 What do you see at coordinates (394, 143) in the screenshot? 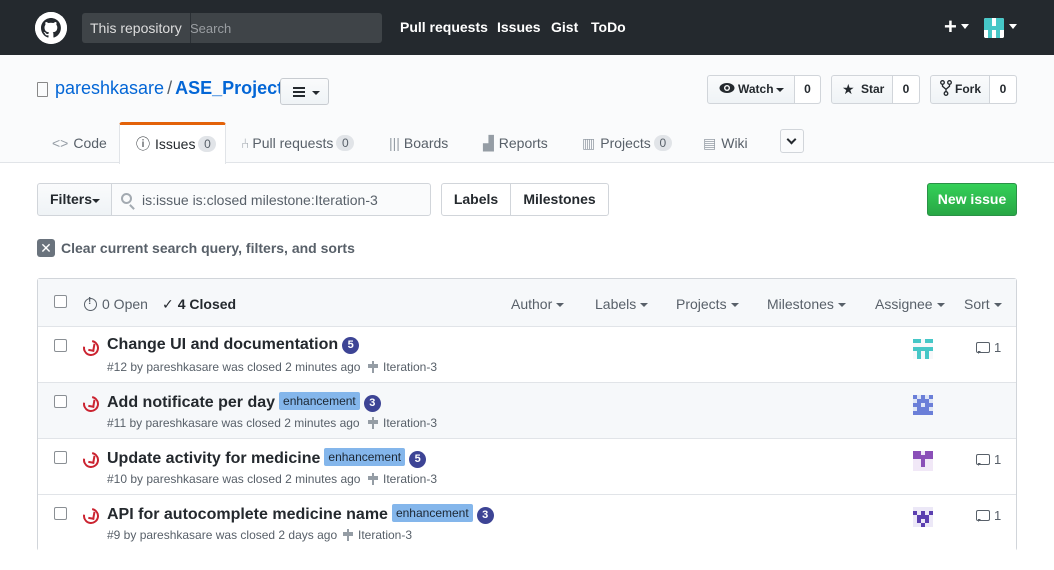
I see `boards-icon: |||` at bounding box center [394, 143].